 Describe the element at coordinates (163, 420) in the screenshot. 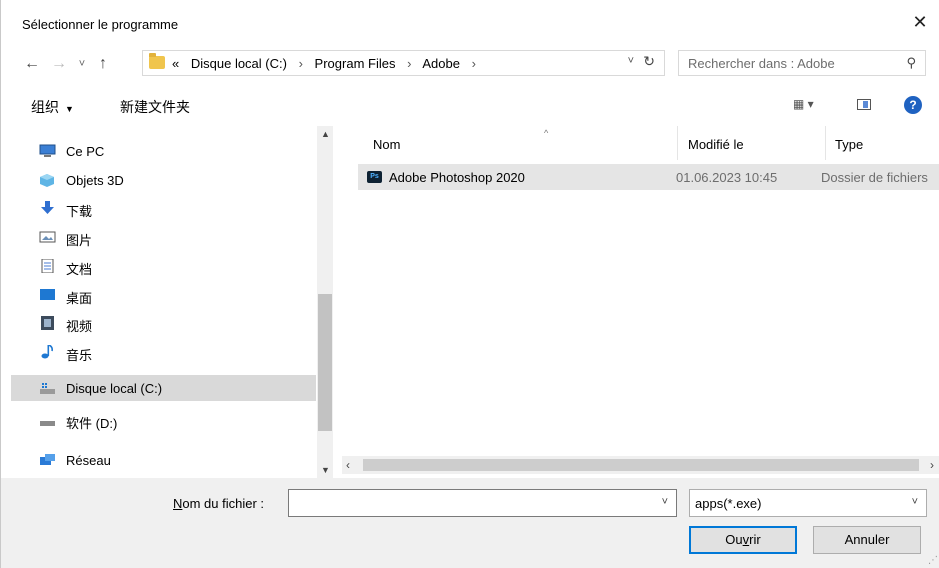

I see `sidebar-item-software-d: 软件 (D:)` at that location.